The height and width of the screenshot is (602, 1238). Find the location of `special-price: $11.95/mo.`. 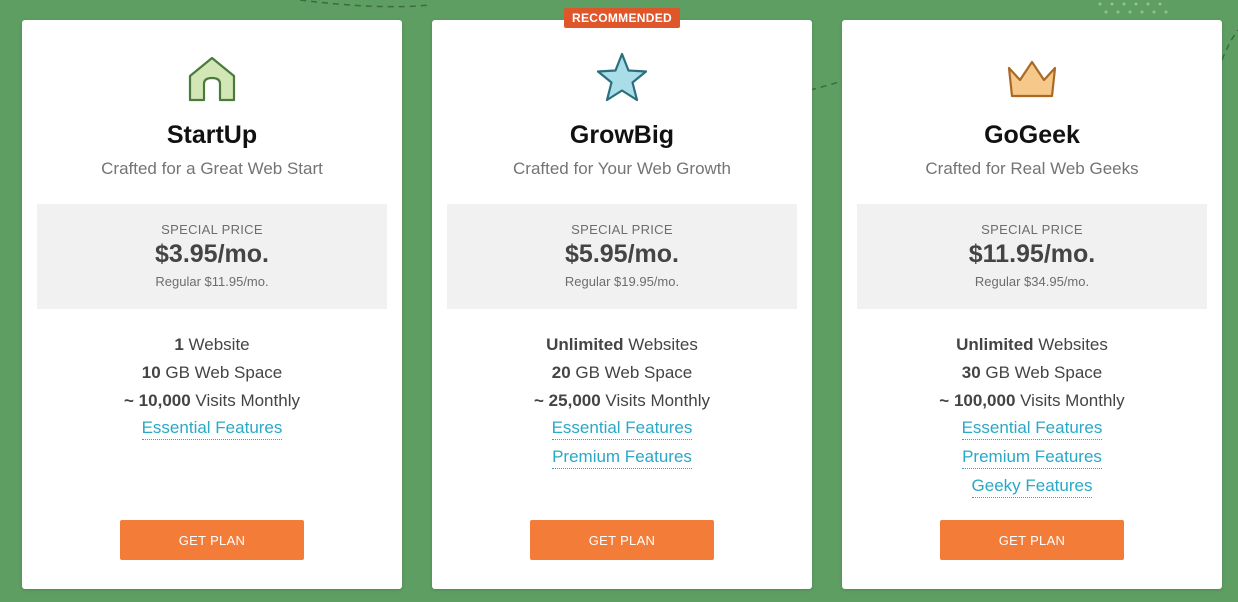

special-price: $11.95/mo. is located at coordinates (1032, 254).